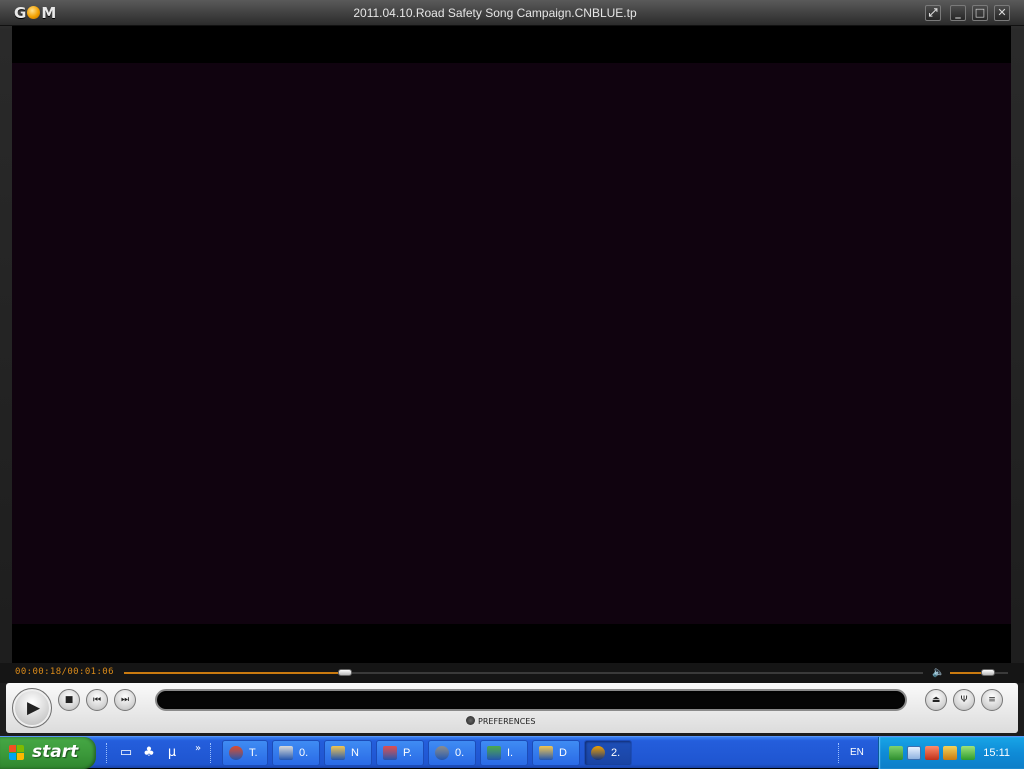 The width and height of the screenshot is (1024, 769). What do you see at coordinates (69, 700) in the screenshot?
I see `stop-button: ■` at bounding box center [69, 700].